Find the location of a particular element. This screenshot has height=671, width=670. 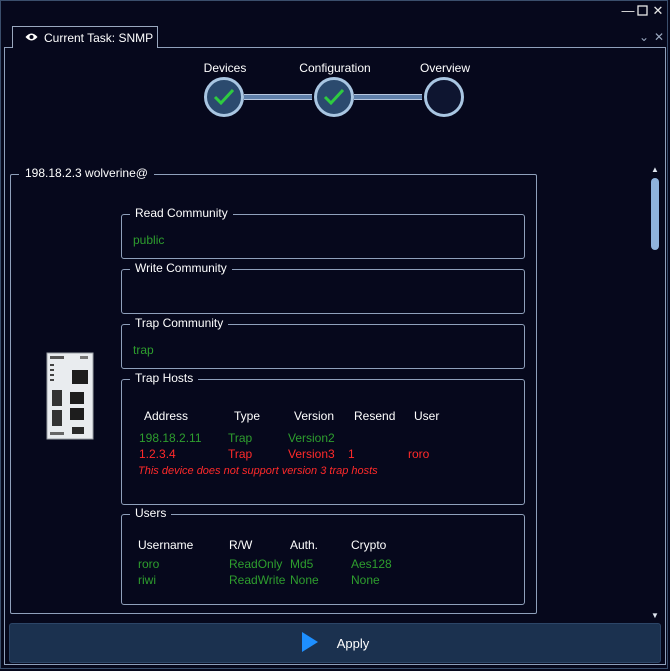

user-username: riwi is located at coordinates (147, 580).